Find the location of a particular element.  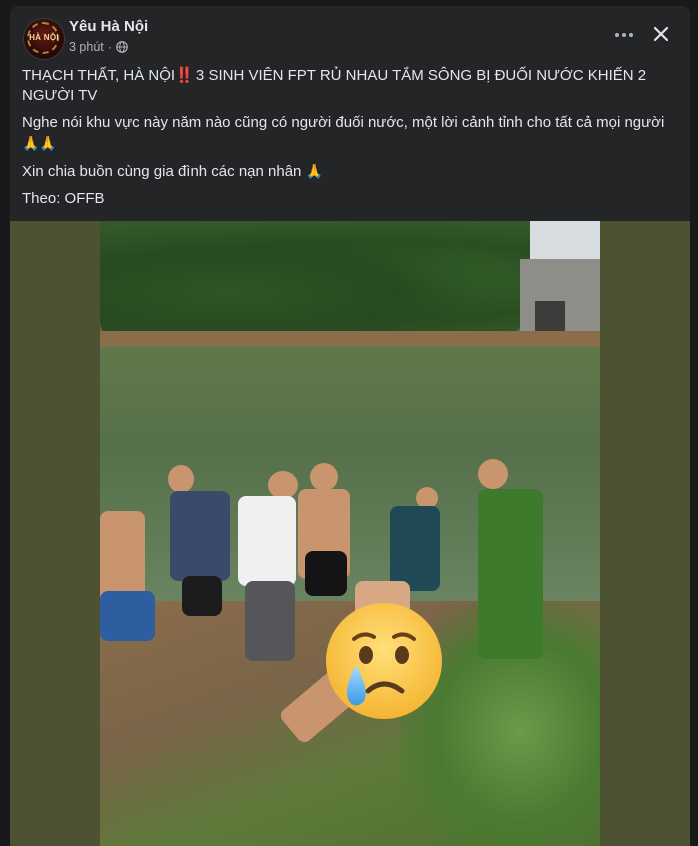

more-options-button is located at coordinates (624, 35).